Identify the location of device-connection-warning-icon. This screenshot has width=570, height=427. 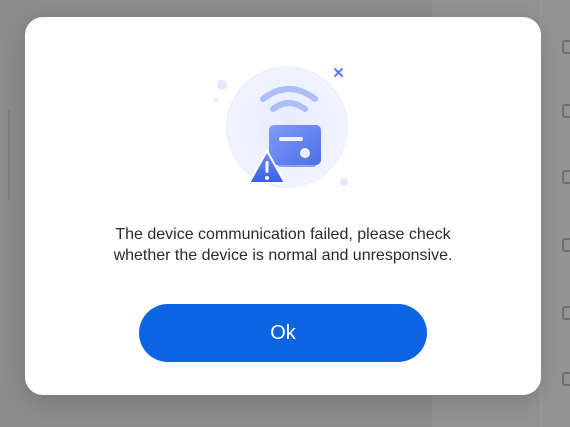
(281, 127).